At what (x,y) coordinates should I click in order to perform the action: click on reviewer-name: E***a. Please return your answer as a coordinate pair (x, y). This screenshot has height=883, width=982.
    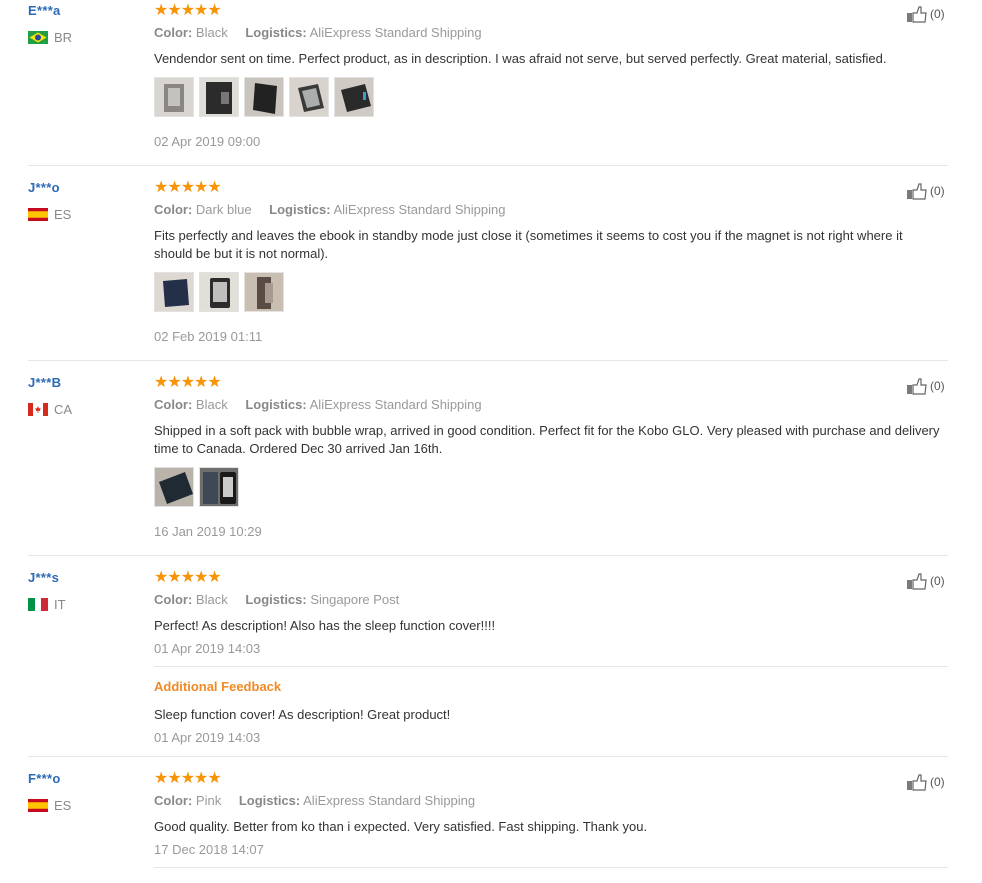
    Looking at the image, I should click on (44, 10).